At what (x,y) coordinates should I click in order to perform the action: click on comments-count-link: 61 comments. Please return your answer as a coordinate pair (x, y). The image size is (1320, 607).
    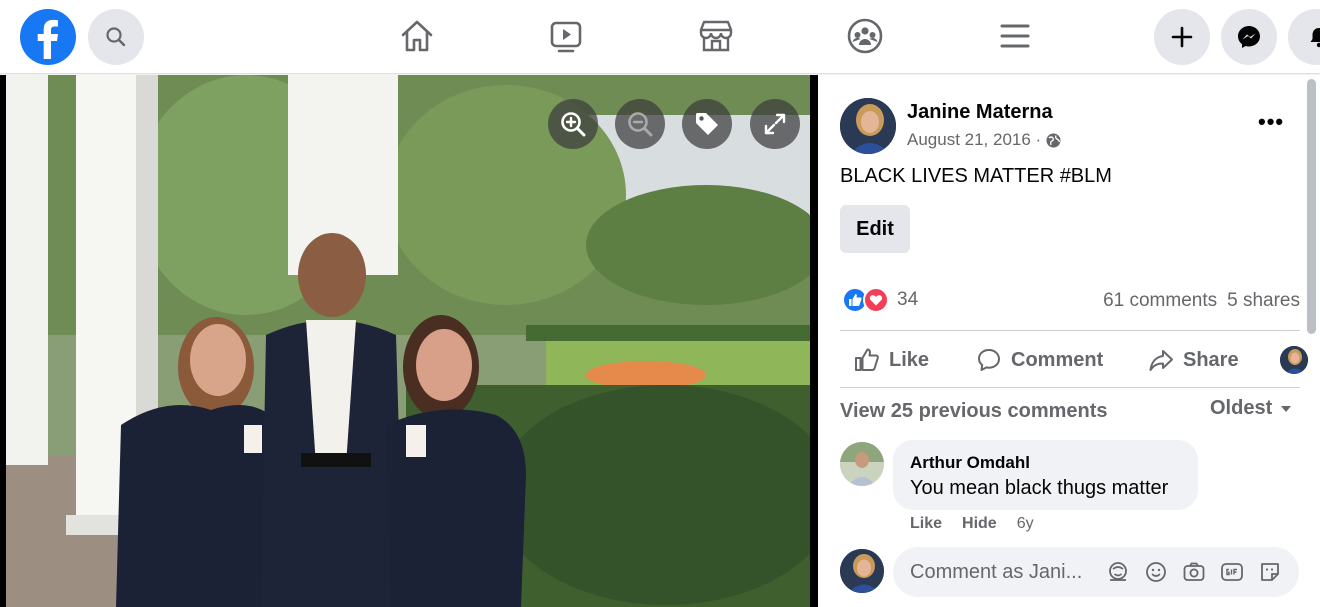
    Looking at the image, I should click on (1160, 301).